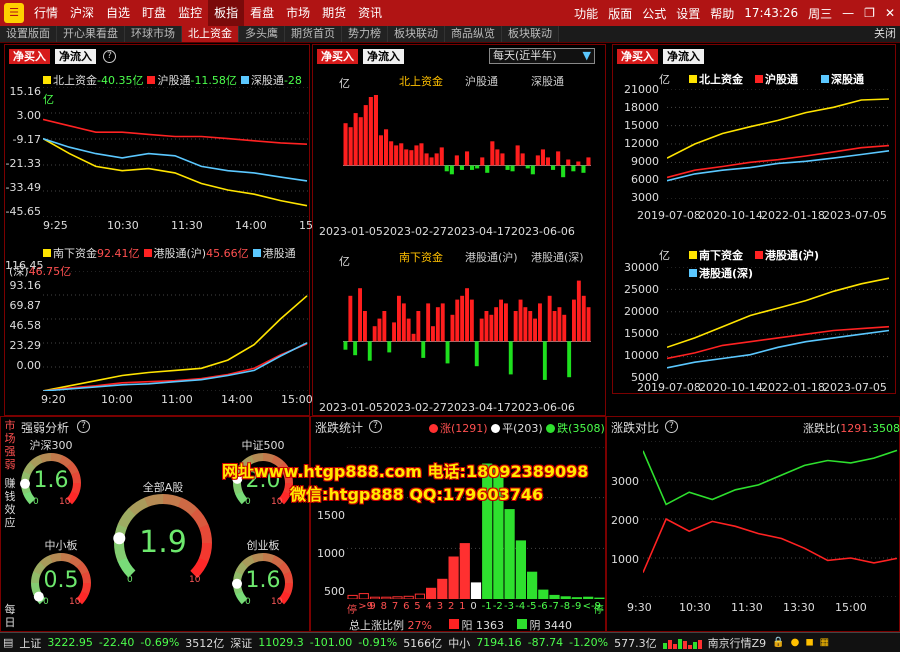 The width and height of the screenshot is (900, 652). Describe the element at coordinates (30, 643) in the screenshot. I see `index-name: 上证` at that location.